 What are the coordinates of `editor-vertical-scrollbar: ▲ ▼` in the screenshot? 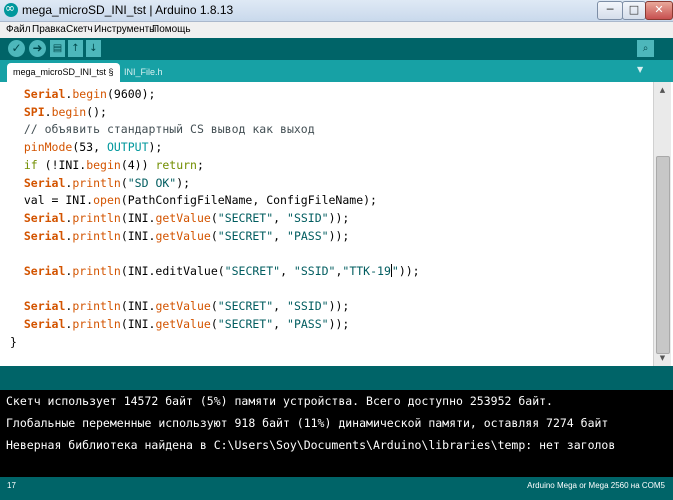 It's located at (662, 224).